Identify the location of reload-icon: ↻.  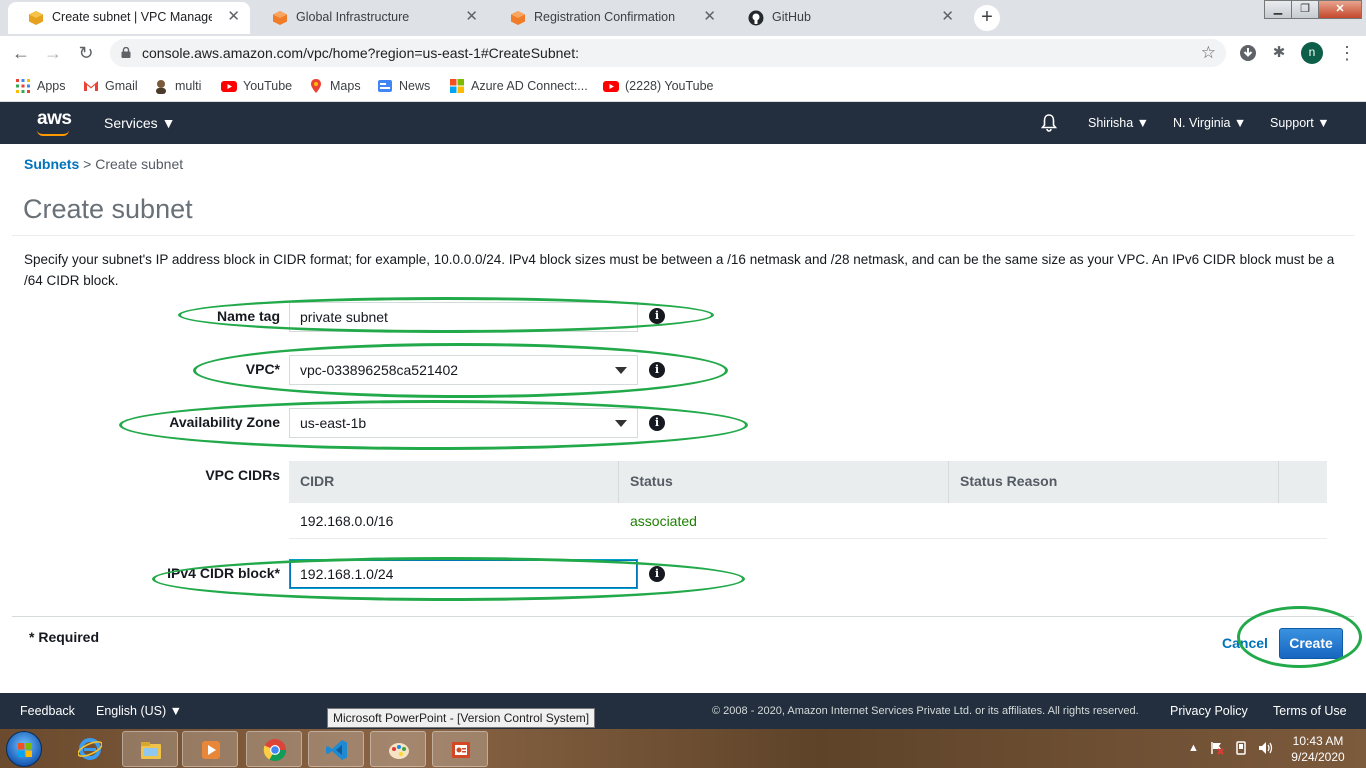
(86, 53).